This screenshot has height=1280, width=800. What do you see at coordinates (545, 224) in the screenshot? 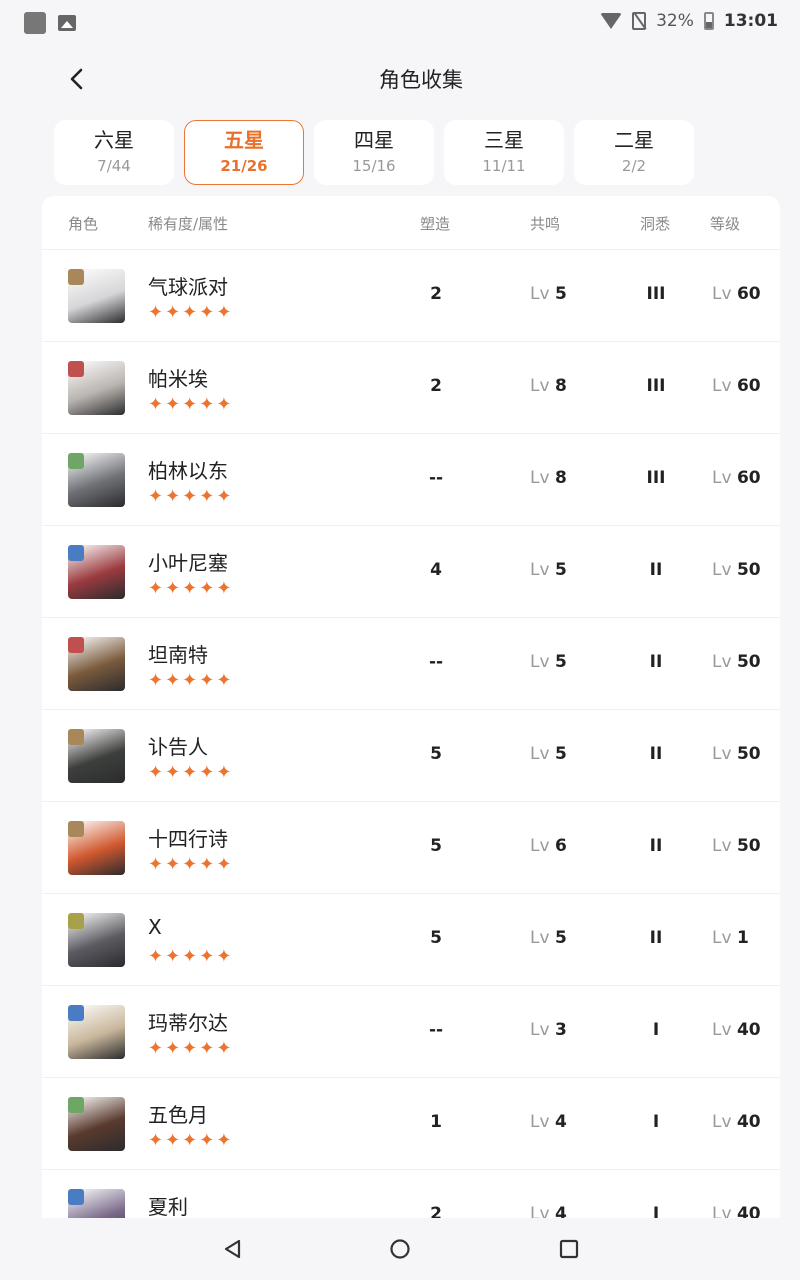
I see `column-header-resonance: 共鸣` at bounding box center [545, 224].